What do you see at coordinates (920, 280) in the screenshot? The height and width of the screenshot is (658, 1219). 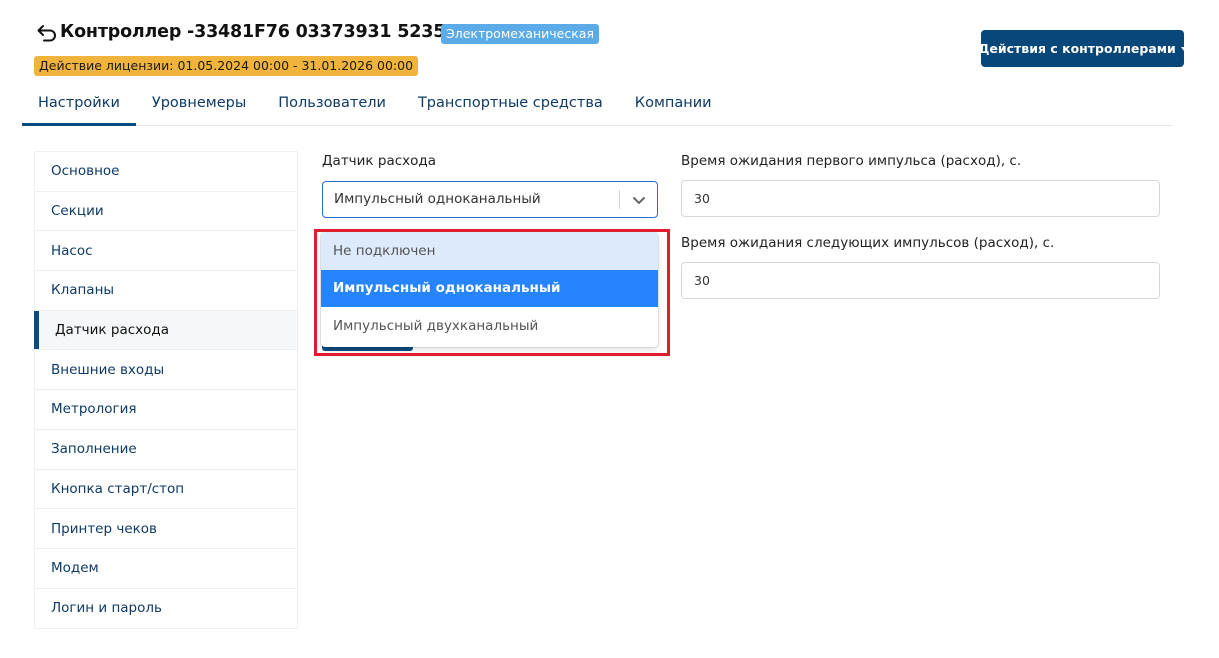 I see `next-pulse-timeout-input` at bounding box center [920, 280].